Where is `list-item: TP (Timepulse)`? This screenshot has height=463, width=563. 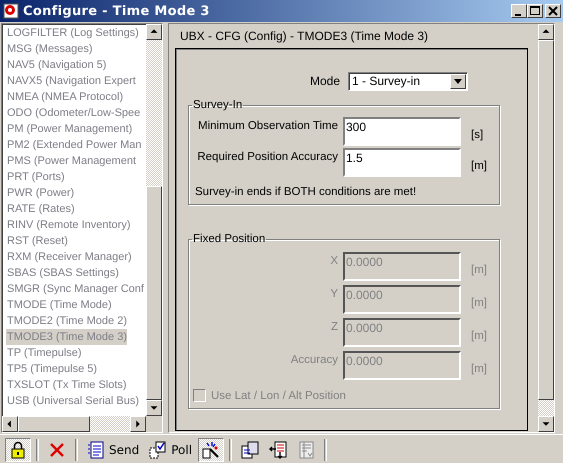
list-item: TP (Timepulse) is located at coordinates (44, 353).